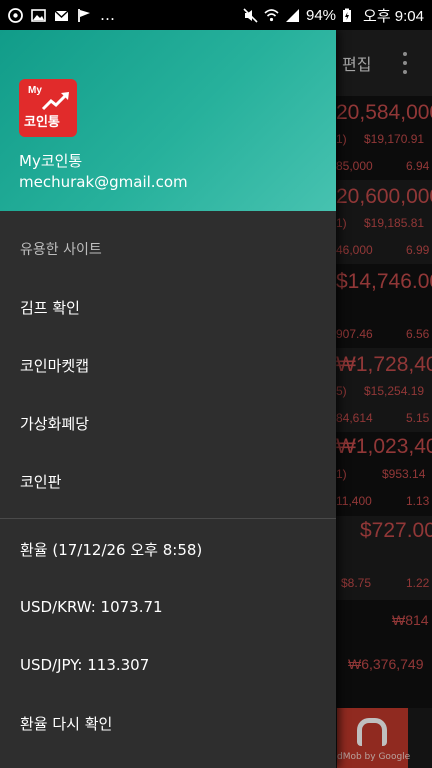 This screenshot has width=432, height=768. I want to click on menu-item-coinmarketcap: 코인마켓캡, so click(168, 365).